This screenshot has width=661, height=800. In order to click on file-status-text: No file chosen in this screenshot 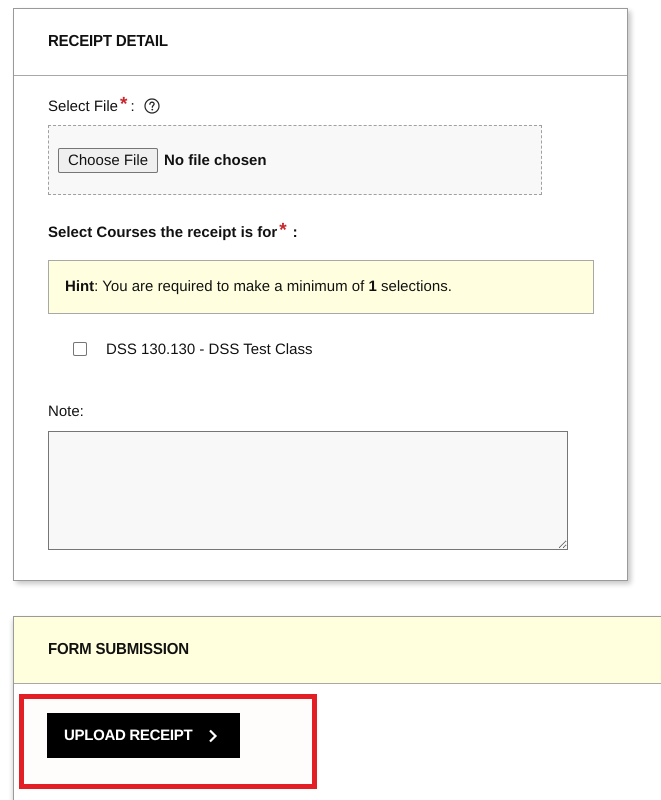, I will do `click(215, 160)`.